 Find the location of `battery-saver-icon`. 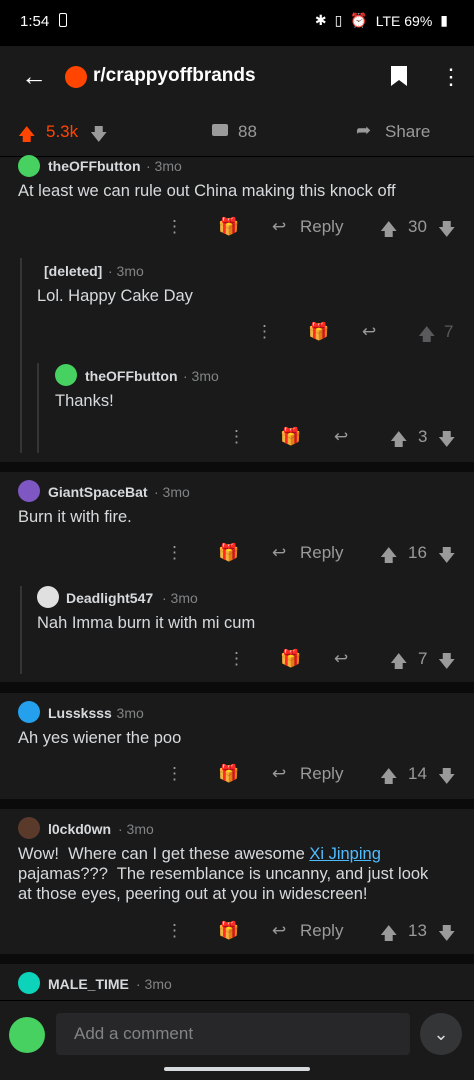

battery-saver-icon is located at coordinates (63, 20).